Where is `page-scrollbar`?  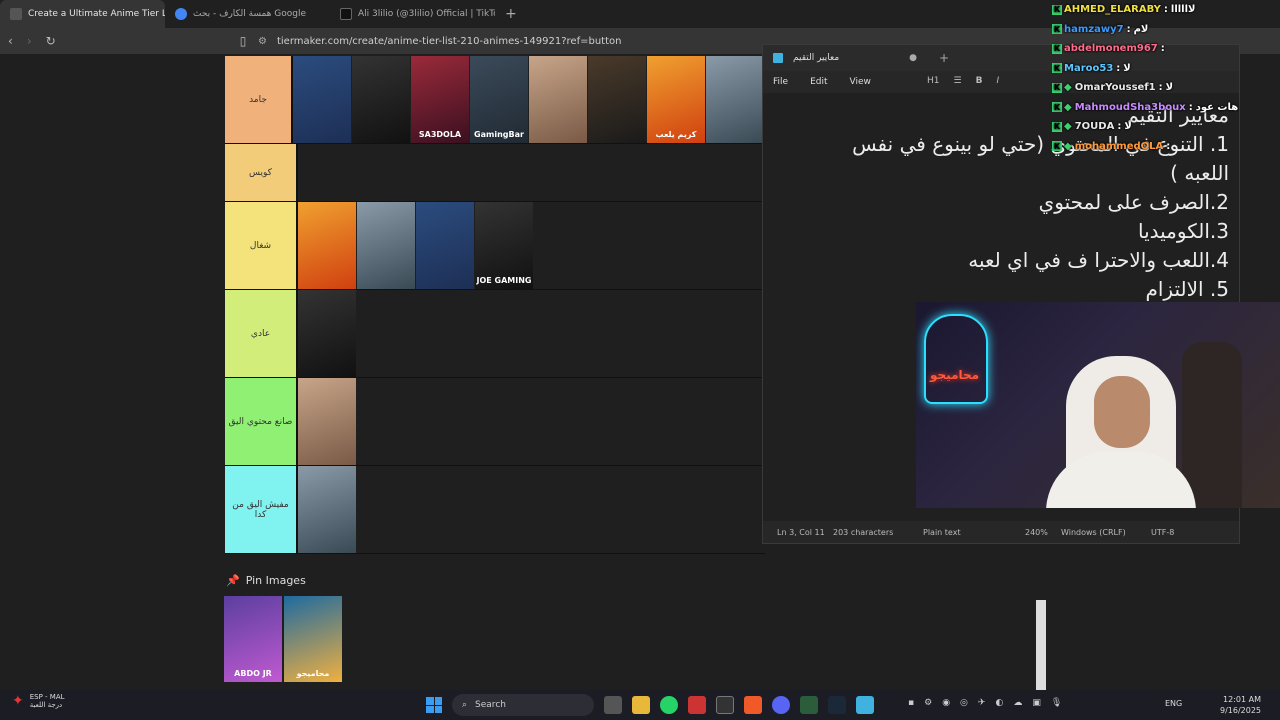
page-scrollbar is located at coordinates (1041, 645).